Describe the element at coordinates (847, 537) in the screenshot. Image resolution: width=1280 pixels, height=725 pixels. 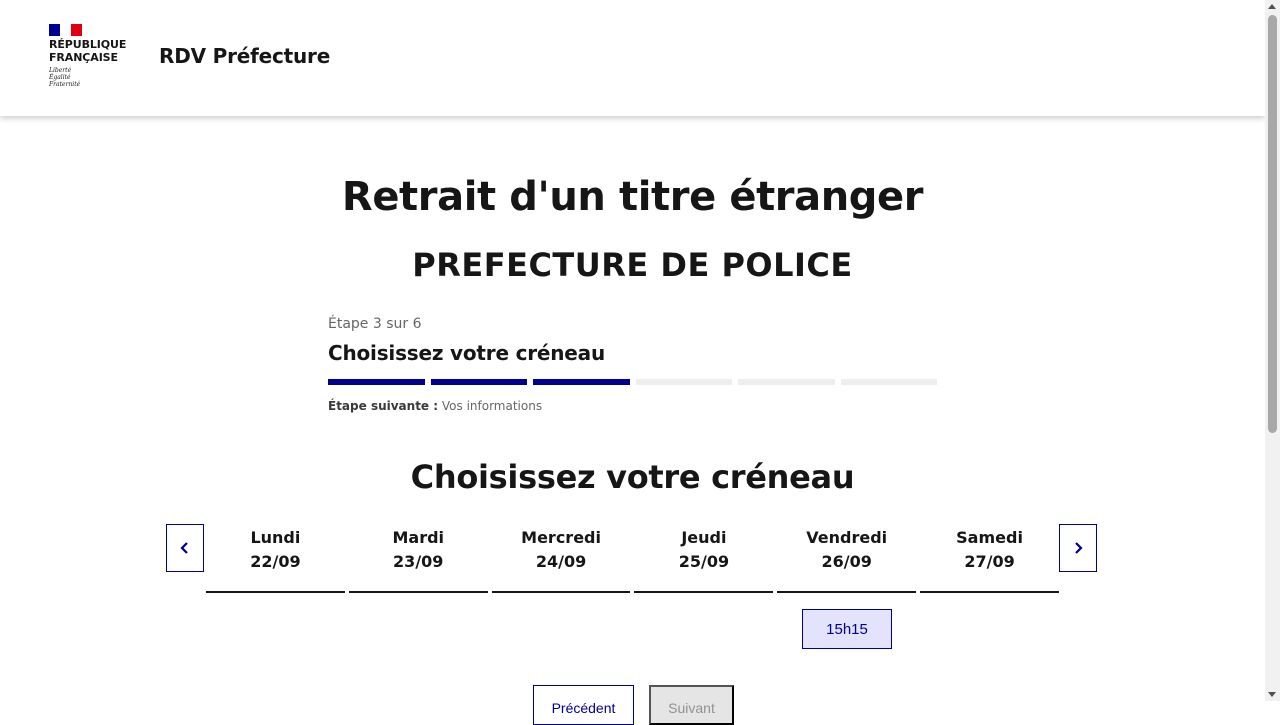
I see `day-name: Vendredi` at that location.